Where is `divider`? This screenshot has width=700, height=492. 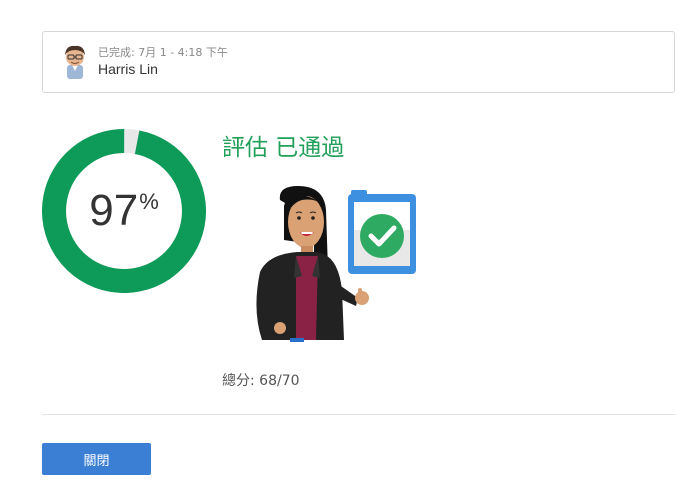 divider is located at coordinates (358, 414).